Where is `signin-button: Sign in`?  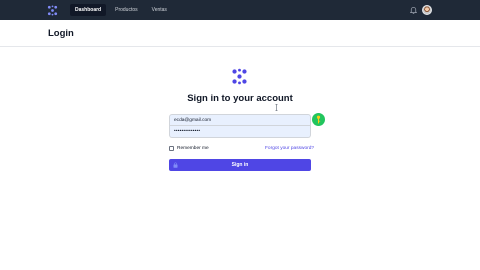 signin-button: Sign in is located at coordinates (240, 165).